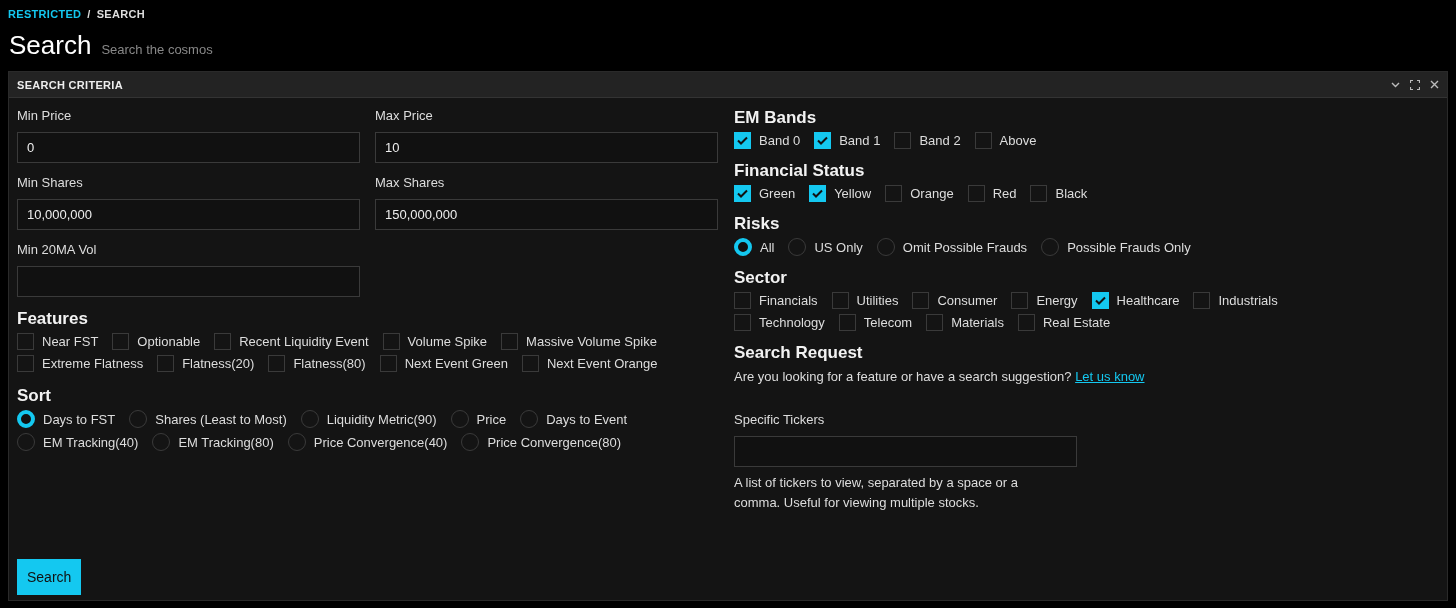  Describe the element at coordinates (66, 419) in the screenshot. I see `radio-option: Days to FST` at that location.